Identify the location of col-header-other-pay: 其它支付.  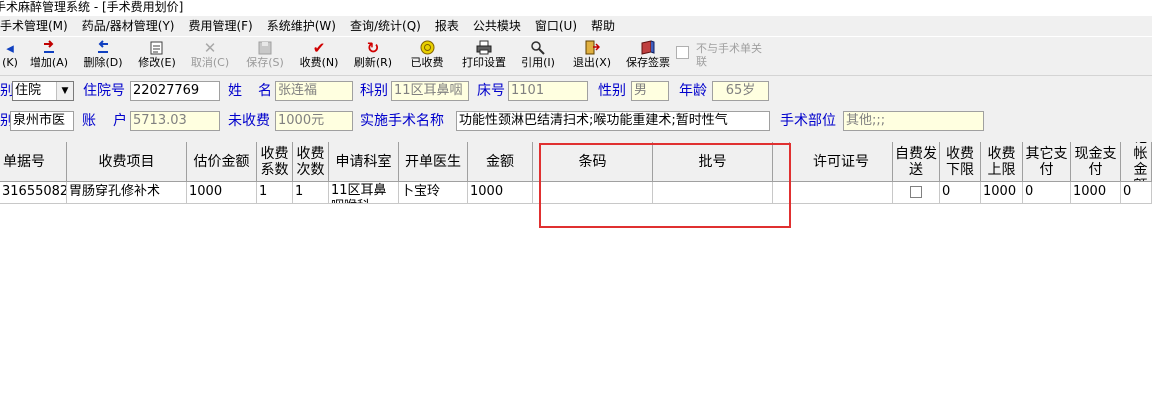
(1047, 162).